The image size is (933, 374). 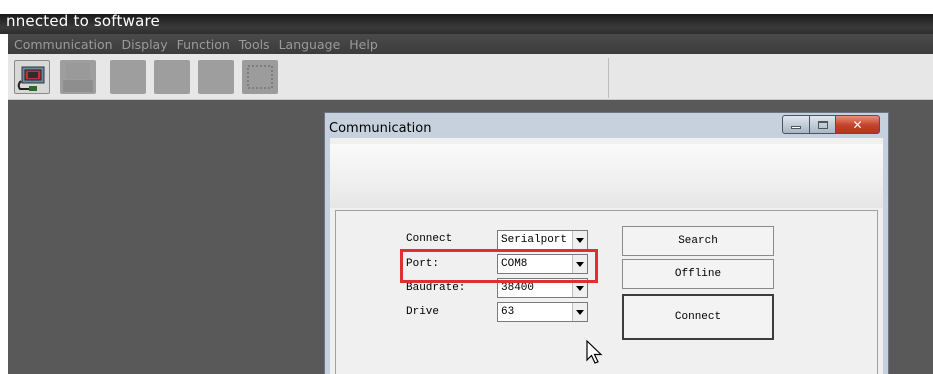 I want to click on search-button: Search, so click(x=698, y=241).